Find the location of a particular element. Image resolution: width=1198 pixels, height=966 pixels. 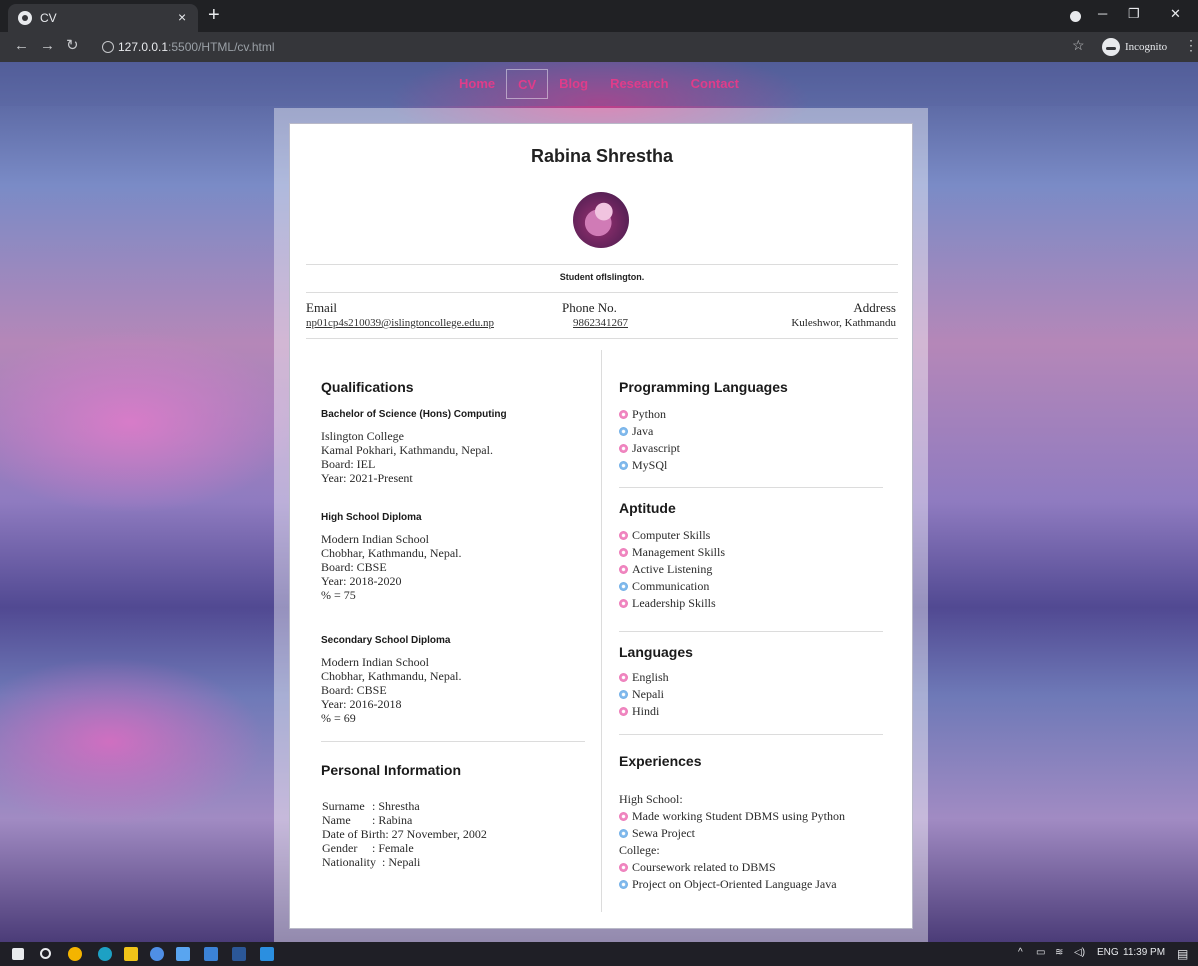

pi-key: Surname is located at coordinates (343, 806).